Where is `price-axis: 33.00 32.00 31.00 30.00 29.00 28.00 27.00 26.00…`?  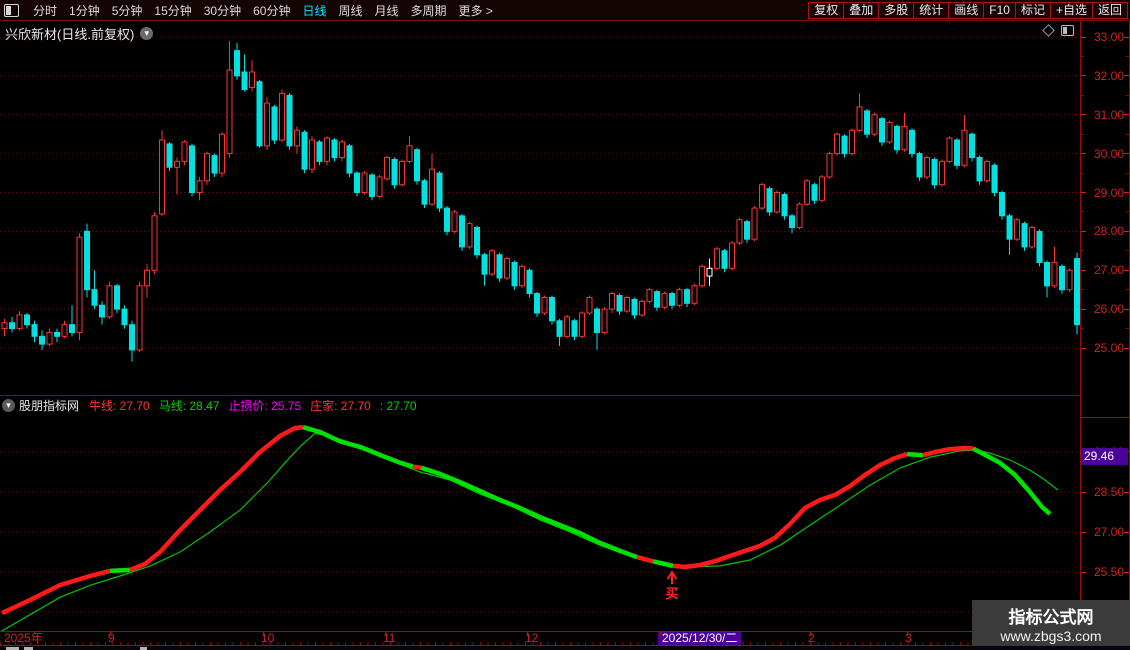
price-axis: 33.00 32.00 31.00 30.00 29.00 28.00 27.00 26.00… is located at coordinates (1105, 326).